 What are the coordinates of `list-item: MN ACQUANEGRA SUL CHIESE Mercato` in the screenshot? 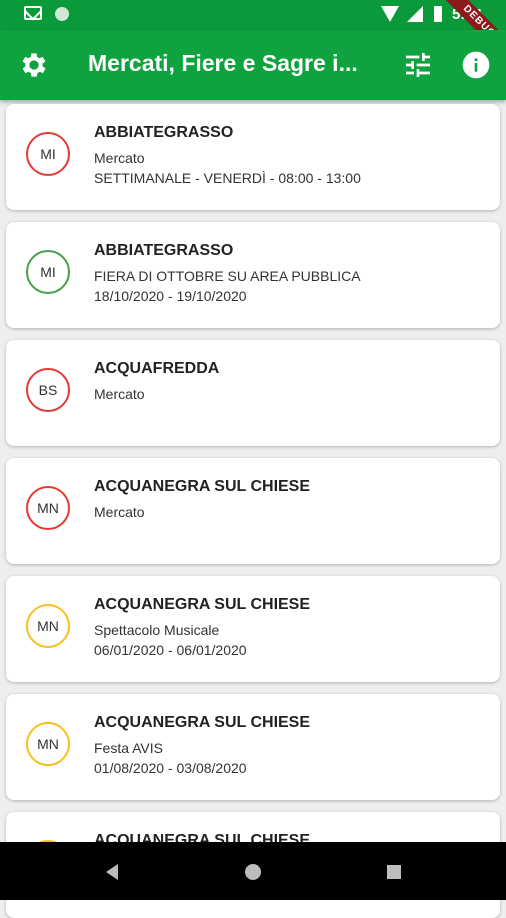 It's located at (253, 511).